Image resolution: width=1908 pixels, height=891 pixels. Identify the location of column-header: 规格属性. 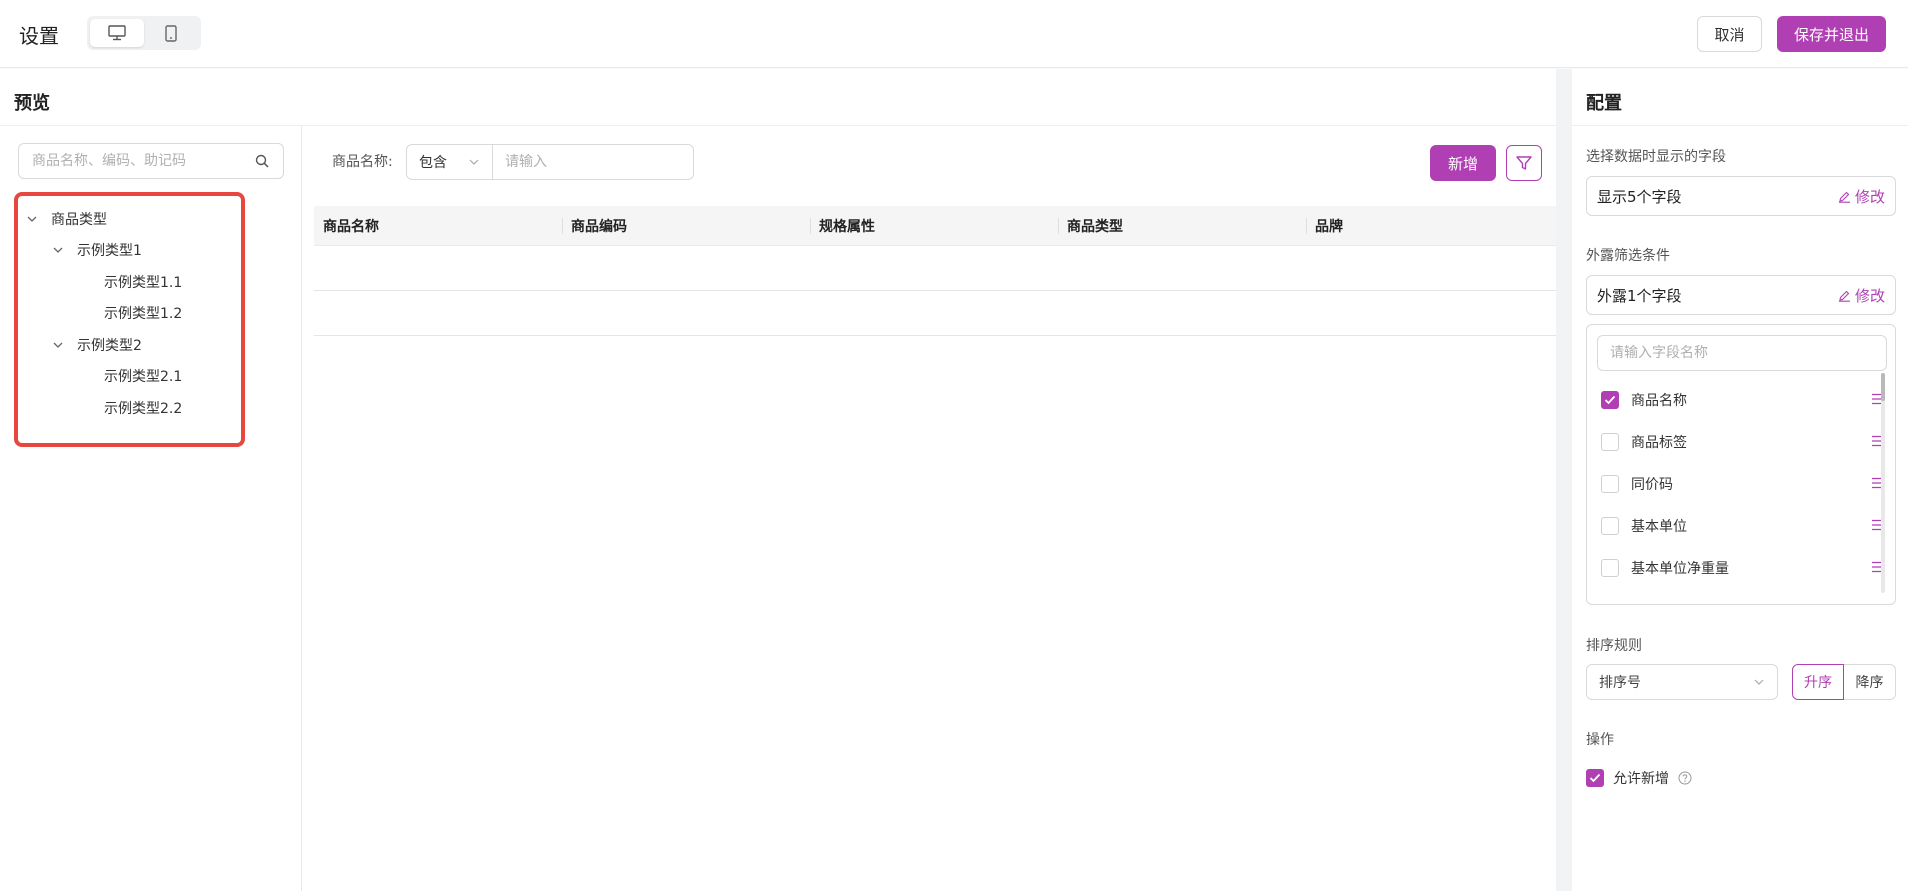
(934, 226).